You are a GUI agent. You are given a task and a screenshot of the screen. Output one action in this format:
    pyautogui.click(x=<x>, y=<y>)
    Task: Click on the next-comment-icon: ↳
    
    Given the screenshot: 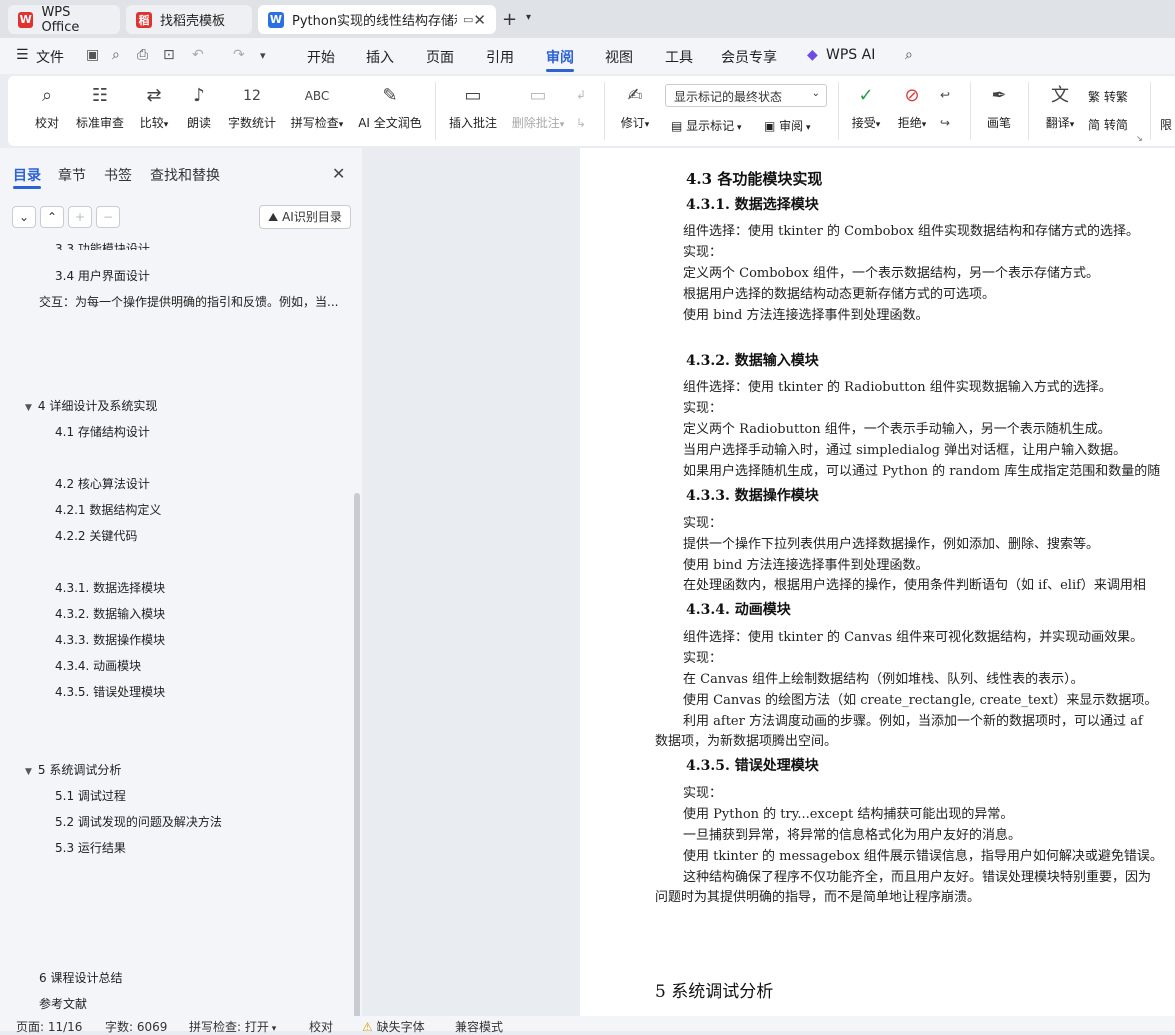 What is the action you would take?
    pyautogui.click(x=581, y=123)
    